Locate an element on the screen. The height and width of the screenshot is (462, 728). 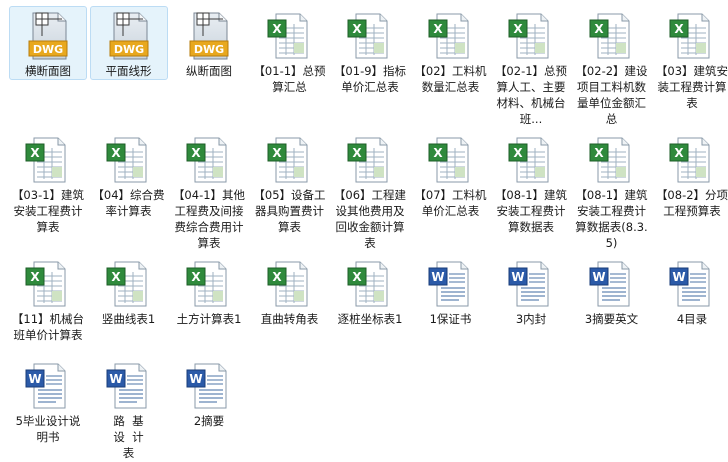
file-item: X 【08-2】分项工程预算表 is located at coordinates (690, 175).